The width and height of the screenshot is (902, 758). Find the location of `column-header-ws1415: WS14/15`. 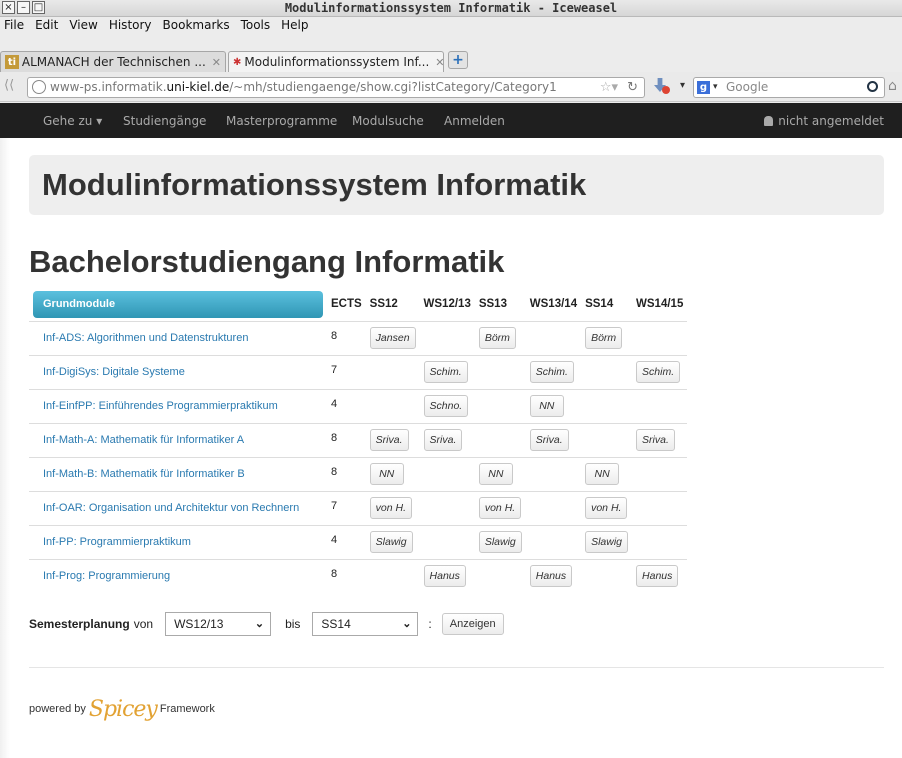

column-header-ws1415: WS14/15 is located at coordinates (660, 304).